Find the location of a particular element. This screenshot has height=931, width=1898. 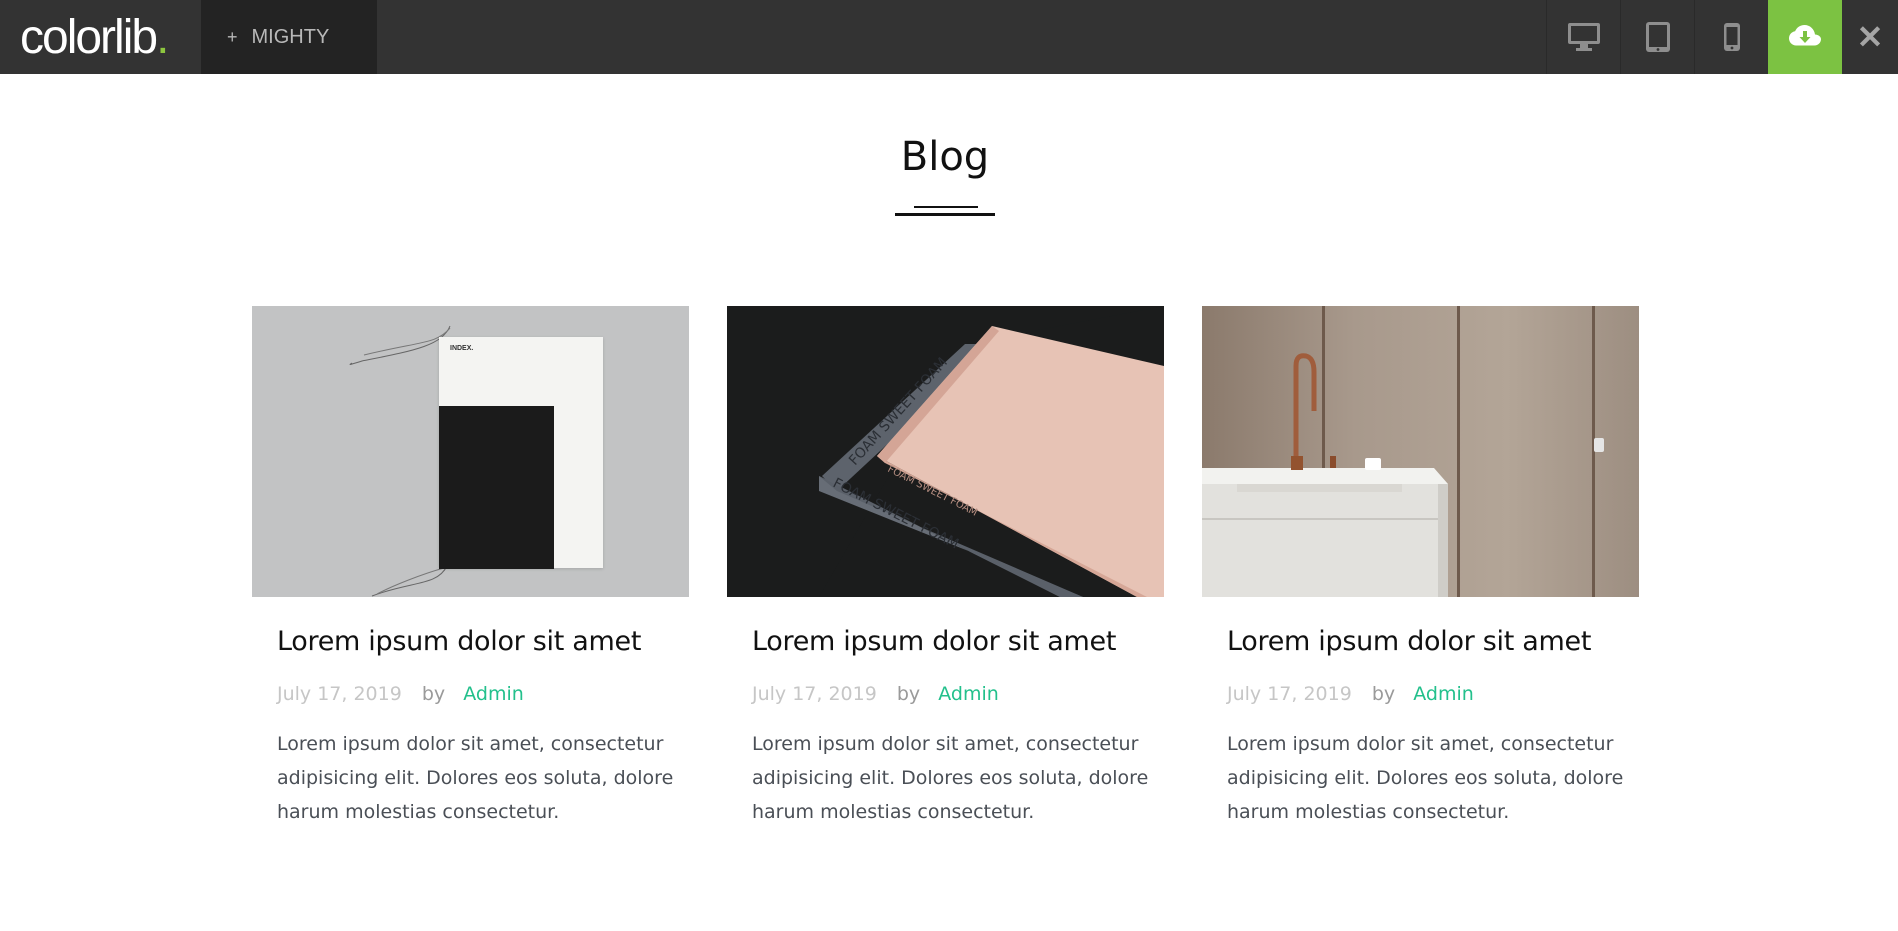

theme-name: MIGHTY is located at coordinates (290, 36).